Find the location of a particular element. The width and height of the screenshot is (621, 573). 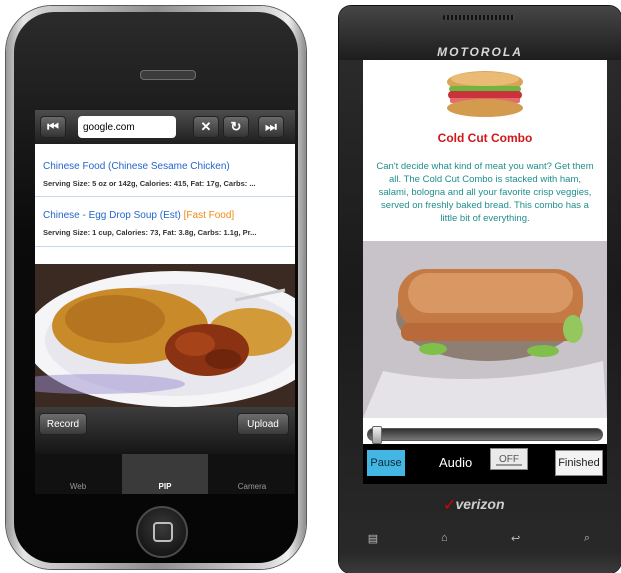

result-title: Chinese - Egg Drop Soup (Est) is located at coordinates (113, 215).